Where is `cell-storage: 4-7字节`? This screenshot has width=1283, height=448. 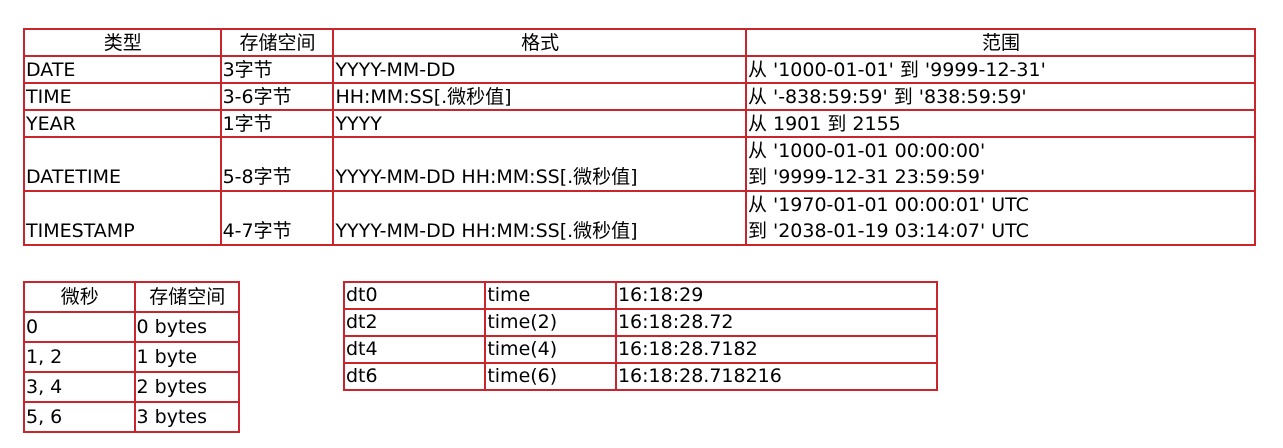 cell-storage: 4-7字节 is located at coordinates (277, 218).